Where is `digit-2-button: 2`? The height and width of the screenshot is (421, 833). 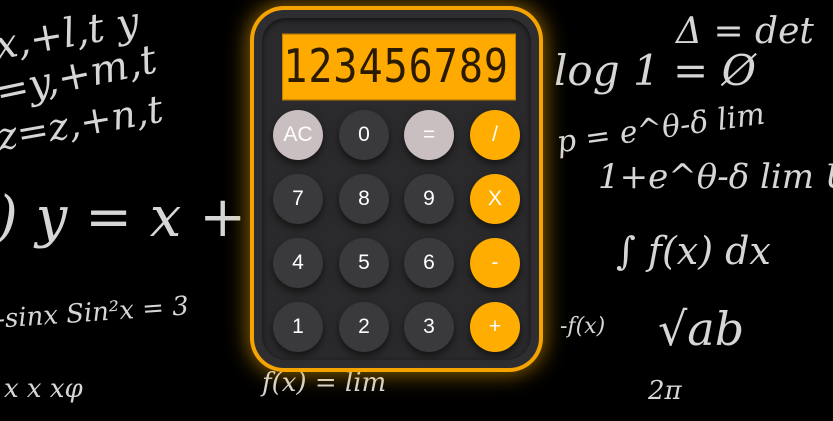 digit-2-button: 2 is located at coordinates (364, 327).